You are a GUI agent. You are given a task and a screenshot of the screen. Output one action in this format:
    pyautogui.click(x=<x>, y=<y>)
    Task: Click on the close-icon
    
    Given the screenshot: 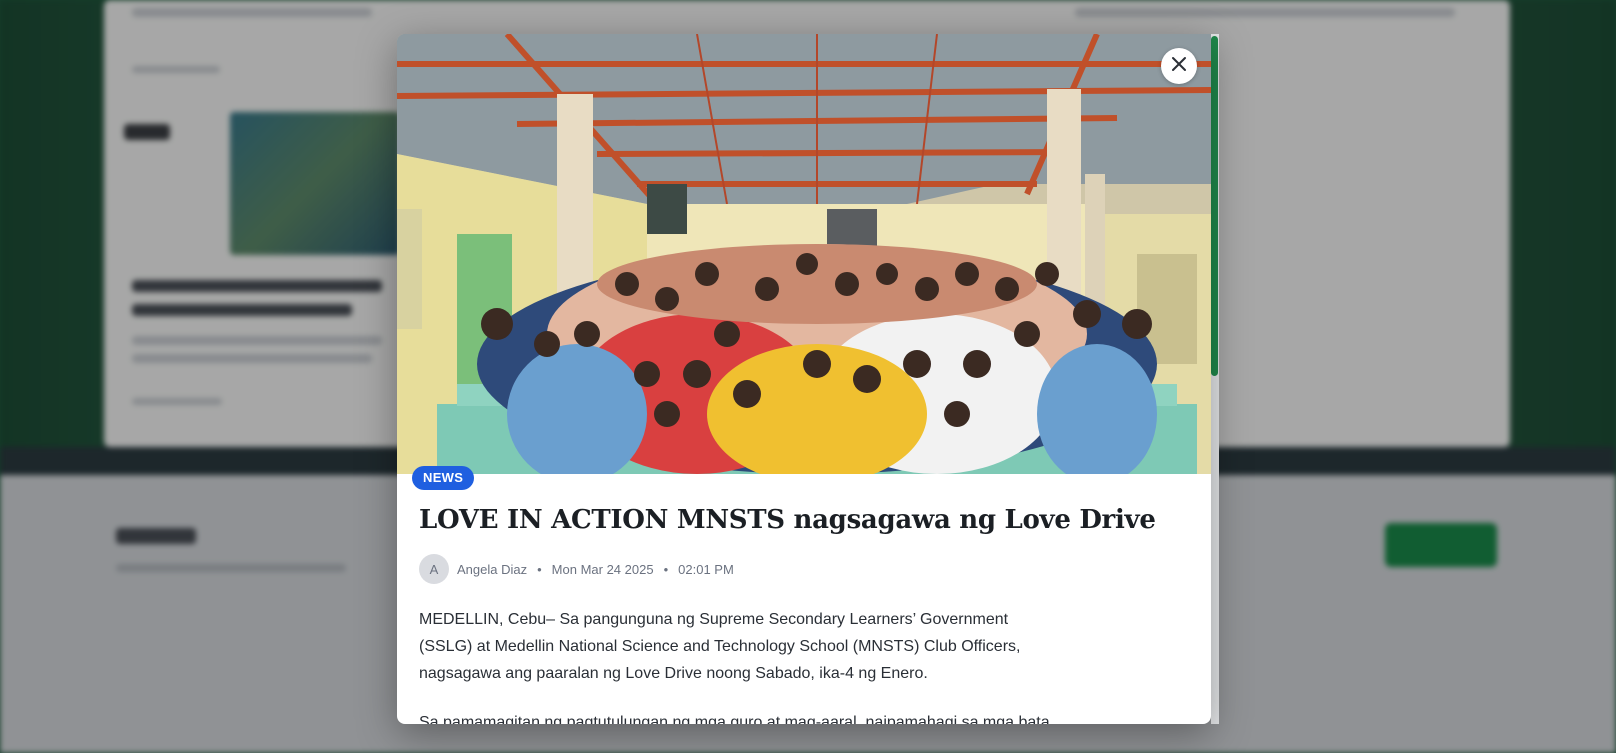 What is the action you would take?
    pyautogui.click(x=1179, y=66)
    